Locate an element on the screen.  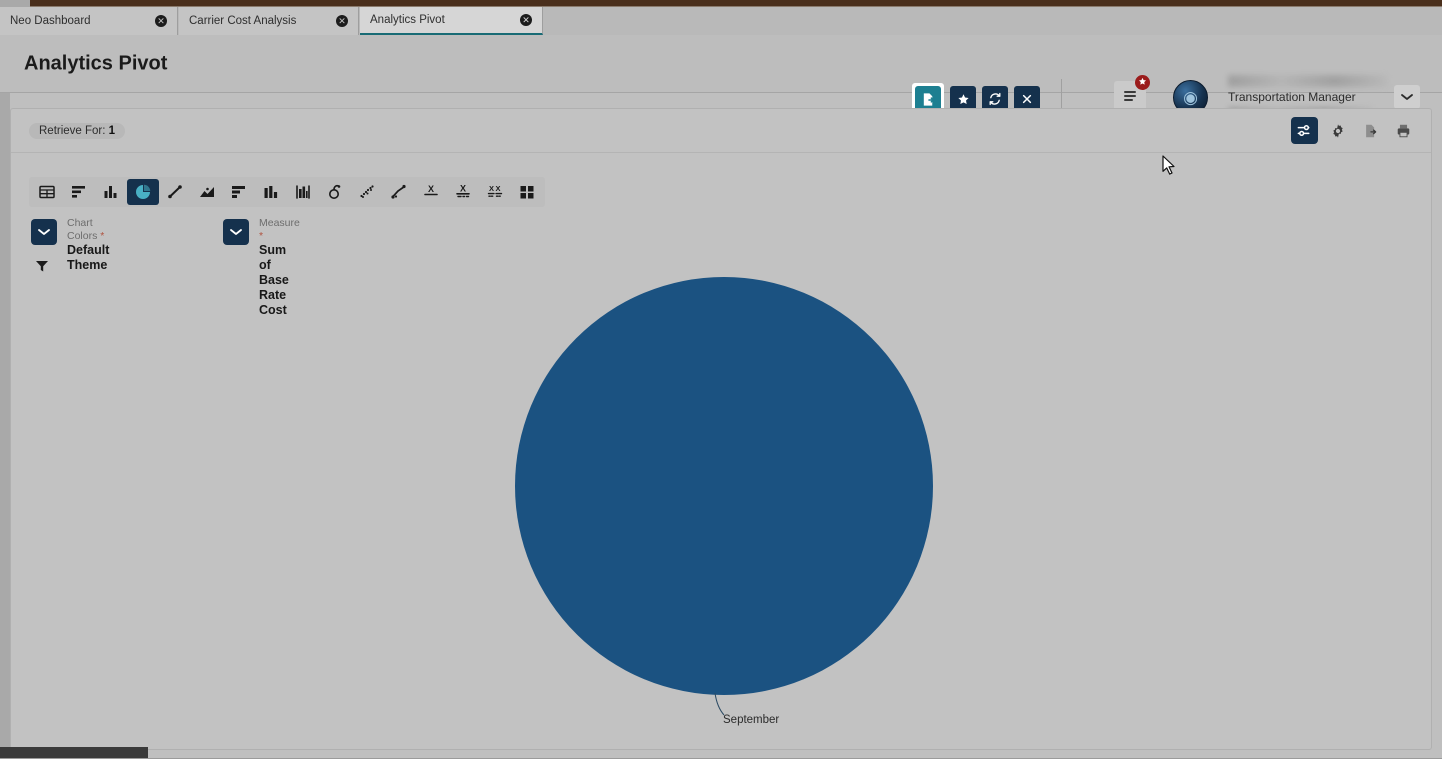
mean-multi-icon: XX is located at coordinates (495, 190).